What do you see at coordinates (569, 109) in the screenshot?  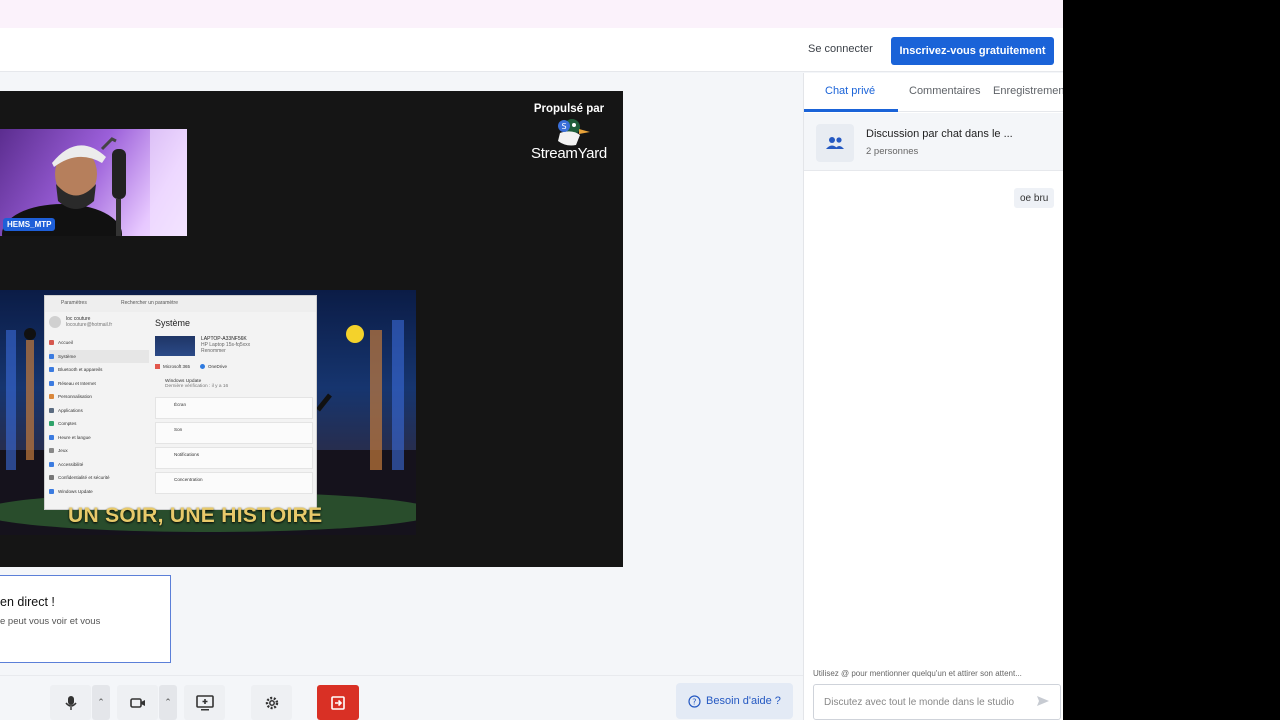 I see `powered-by-label: Propulsé par` at bounding box center [569, 109].